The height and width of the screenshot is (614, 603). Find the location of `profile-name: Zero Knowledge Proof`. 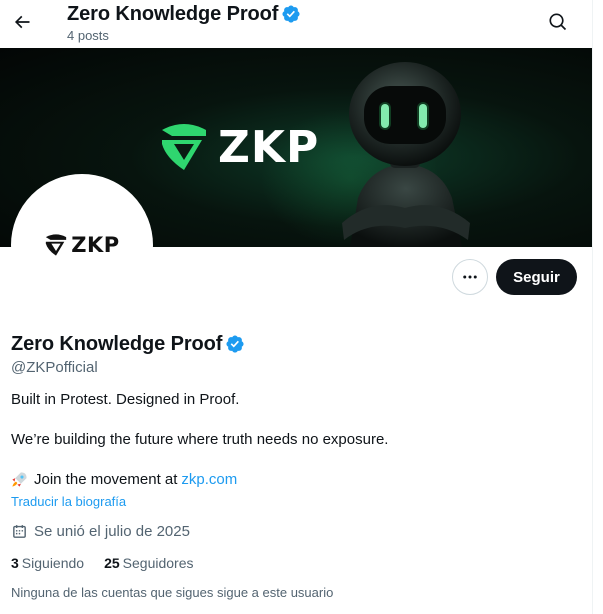

profile-name: Zero Knowledge Proof is located at coordinates (117, 344).